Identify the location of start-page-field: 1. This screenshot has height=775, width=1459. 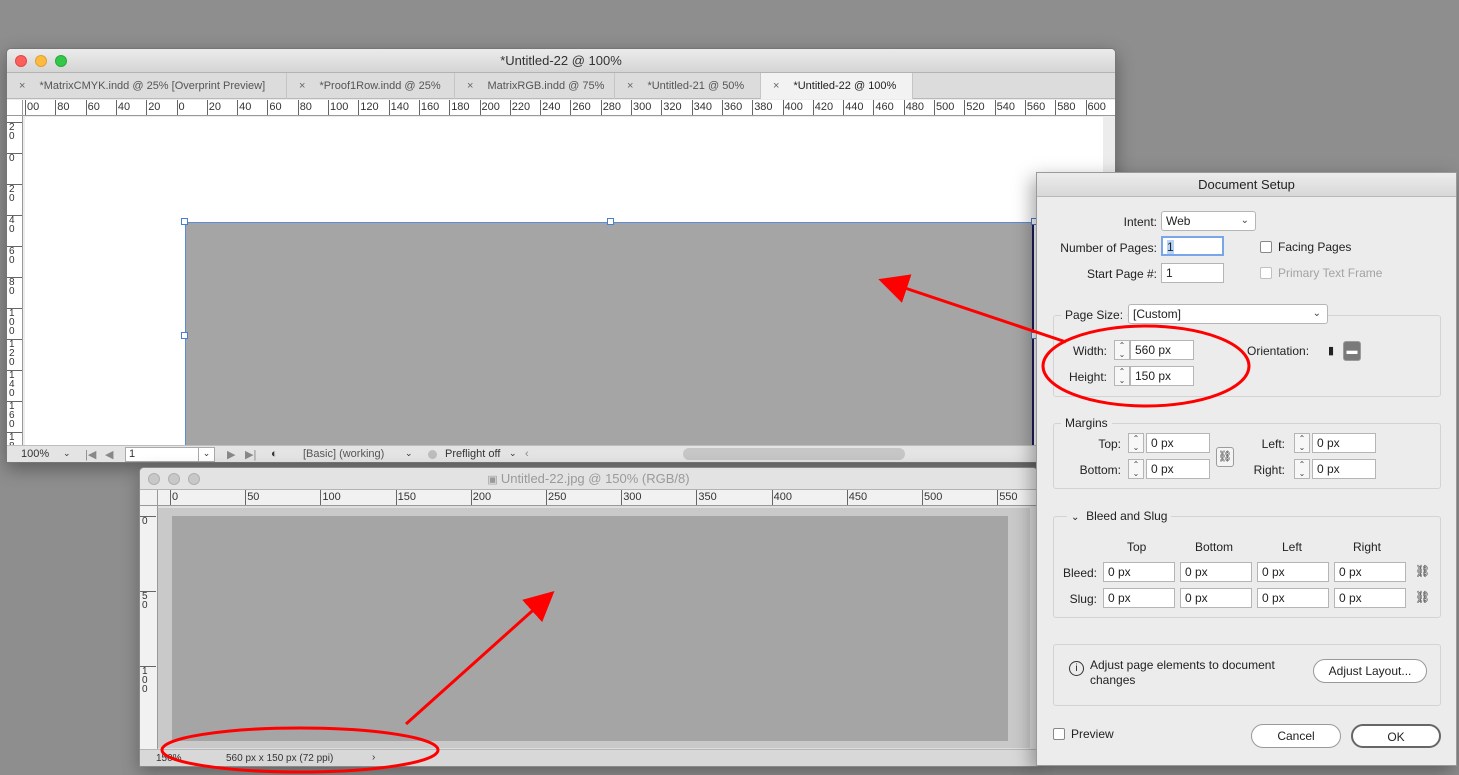
(1192, 273).